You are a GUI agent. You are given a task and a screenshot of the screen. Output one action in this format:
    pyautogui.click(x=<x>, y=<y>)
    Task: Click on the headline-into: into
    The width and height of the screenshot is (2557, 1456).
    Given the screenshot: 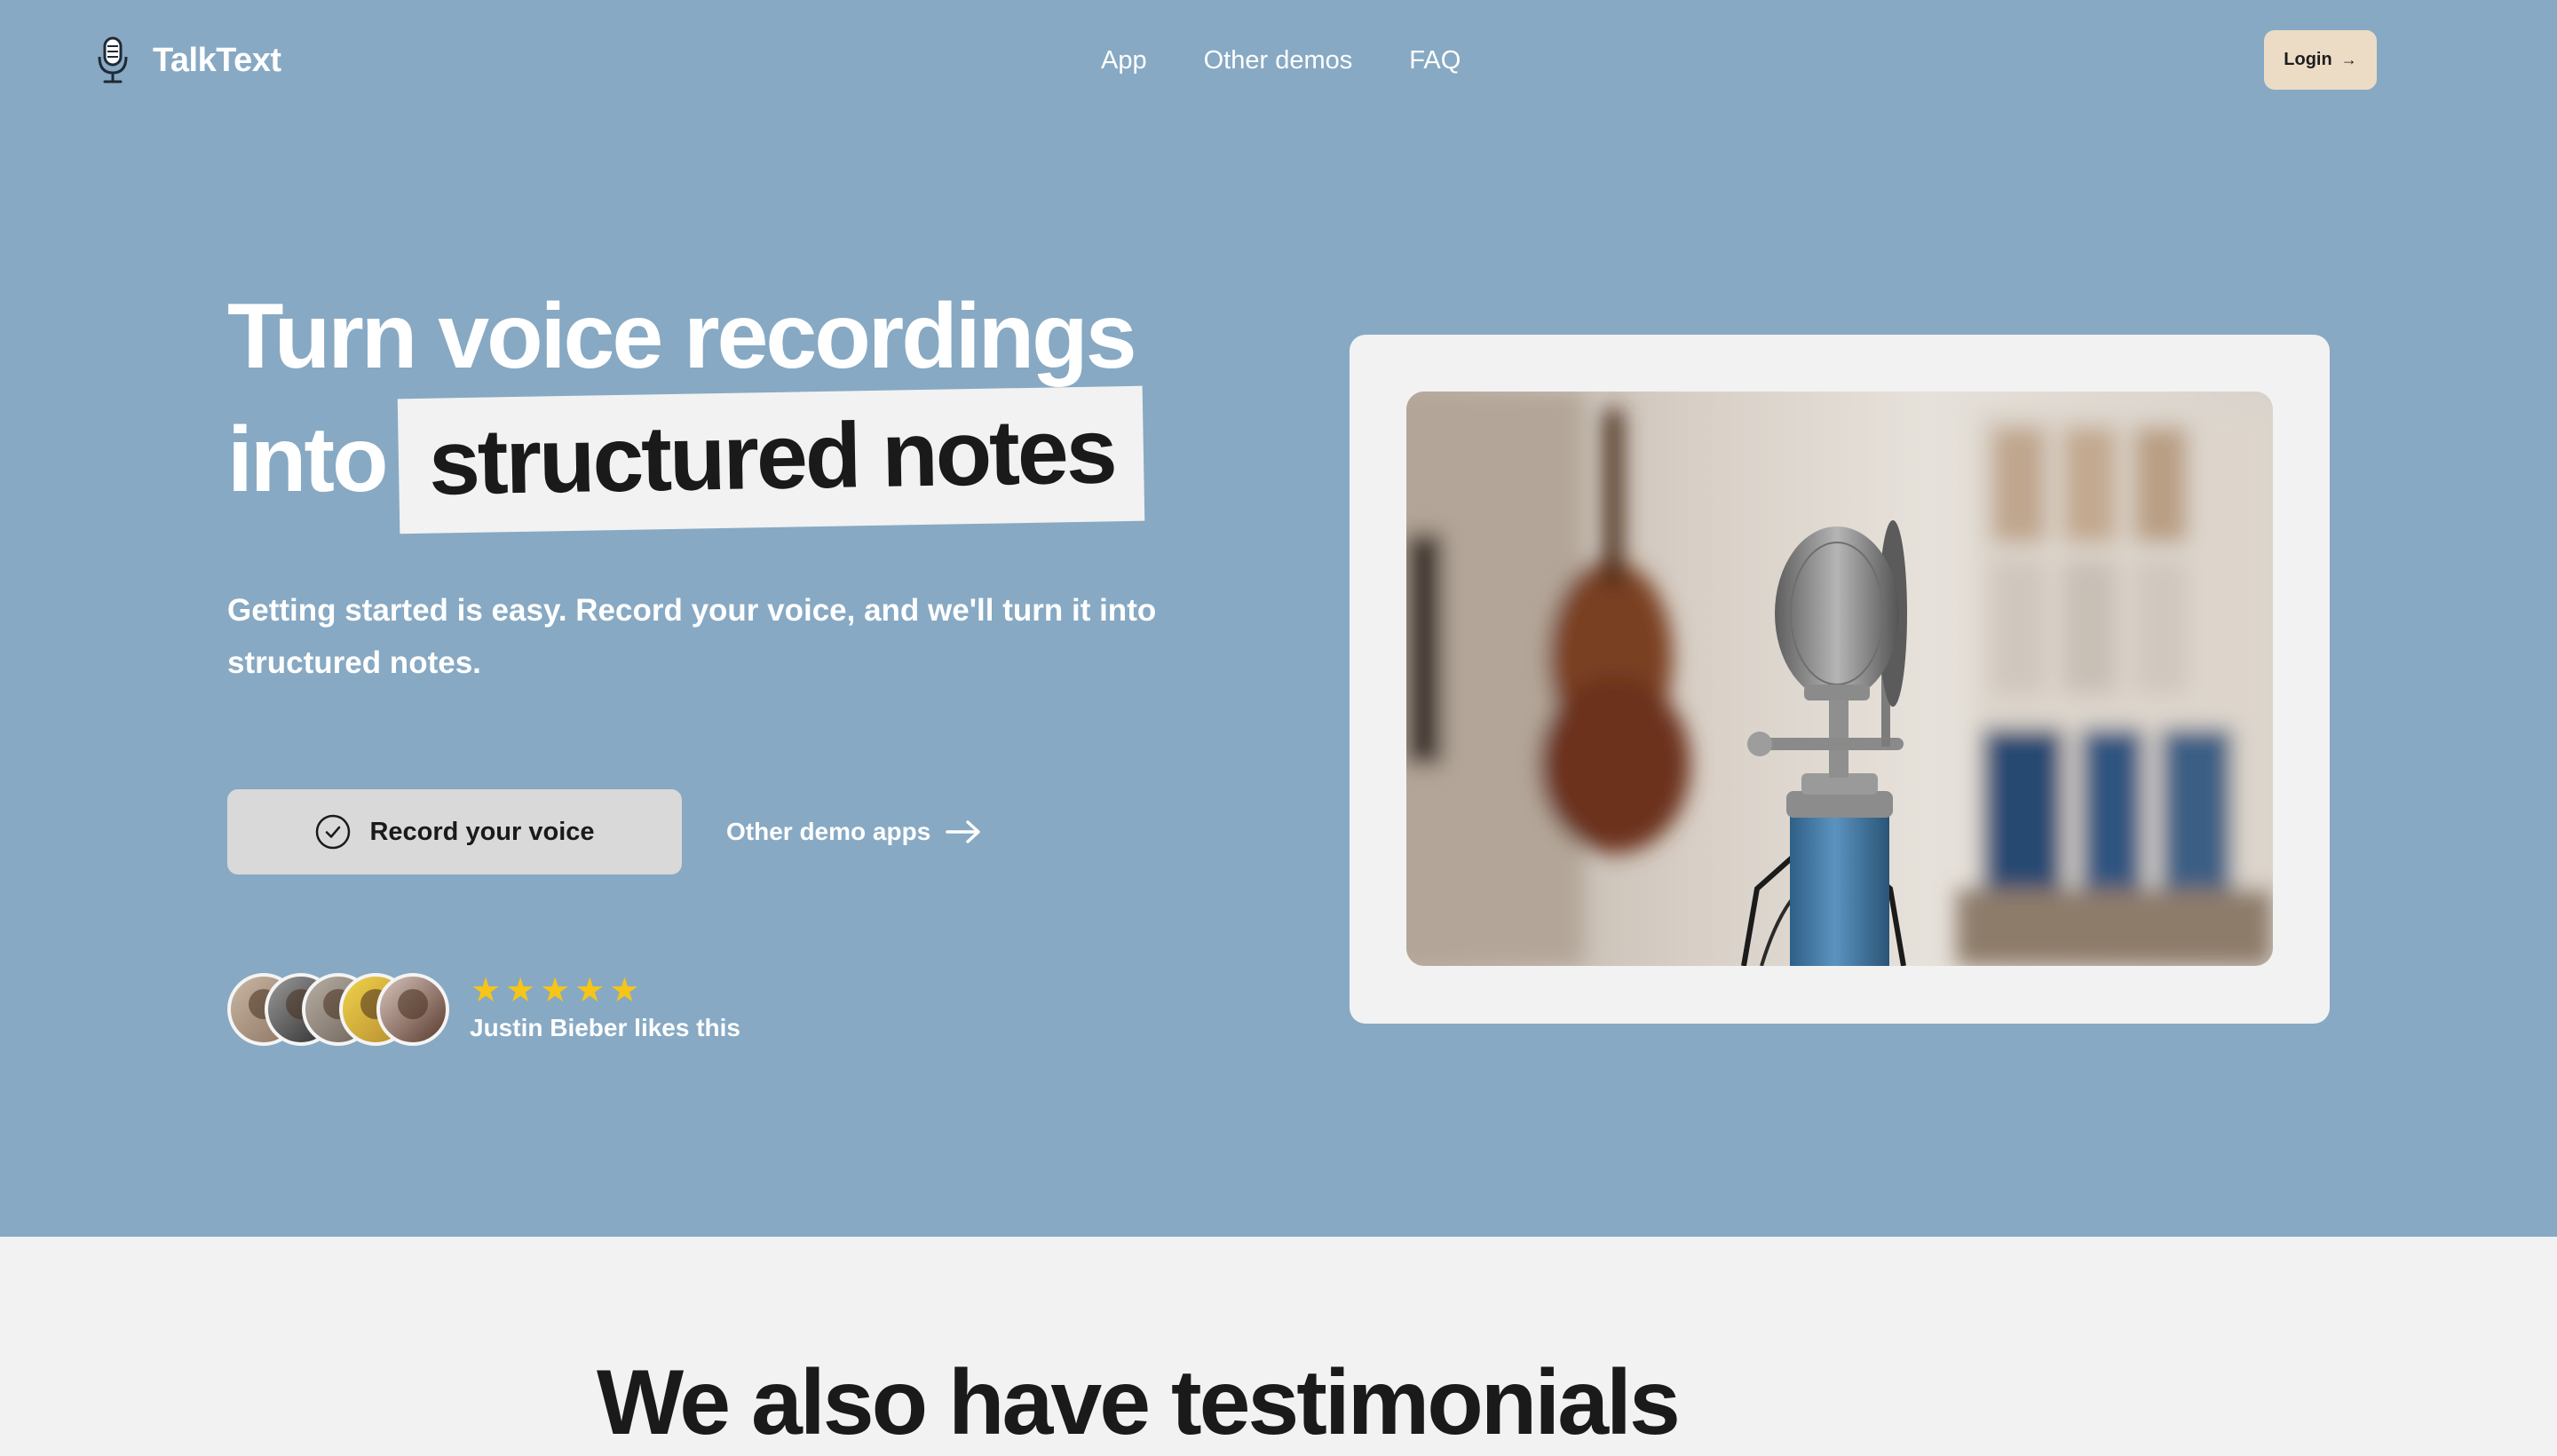 What is the action you would take?
    pyautogui.click(x=308, y=459)
    